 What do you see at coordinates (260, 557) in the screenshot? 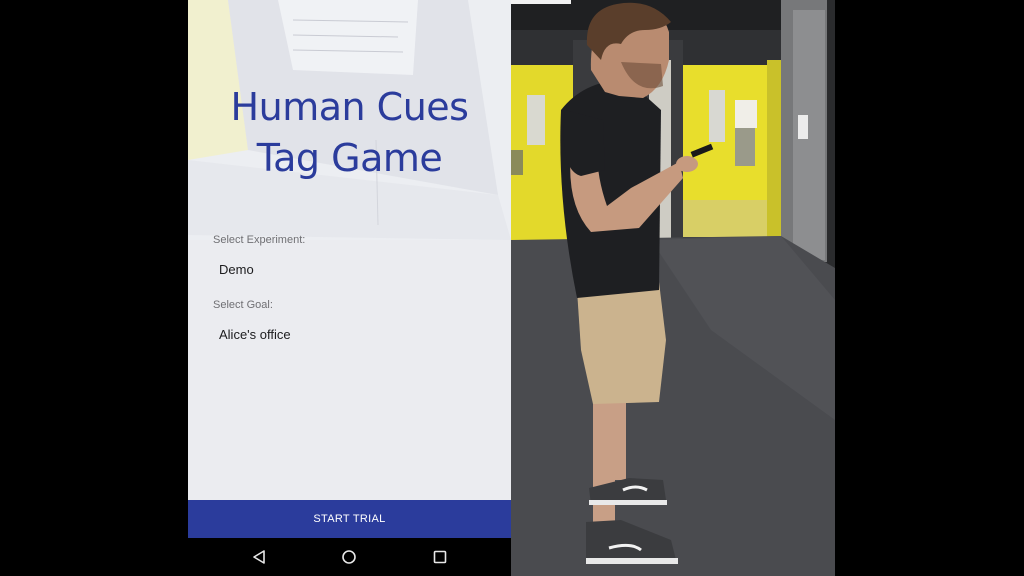
I see `back-triangle-icon` at bounding box center [260, 557].